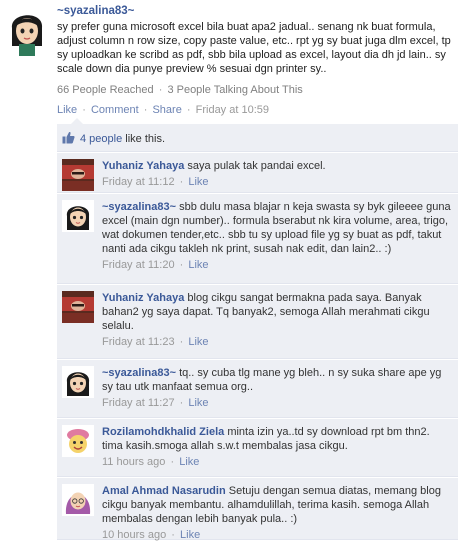  Describe the element at coordinates (145, 139) in the screenshot. I see `likes-suffix: like this.` at that location.